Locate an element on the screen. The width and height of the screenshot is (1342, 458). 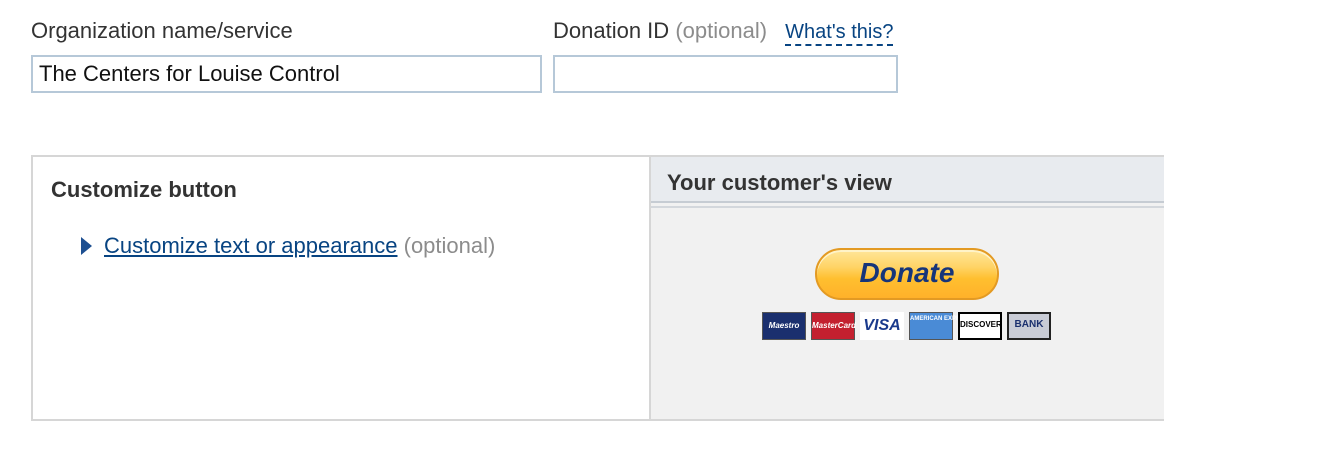
donation-id-input is located at coordinates (725, 74).